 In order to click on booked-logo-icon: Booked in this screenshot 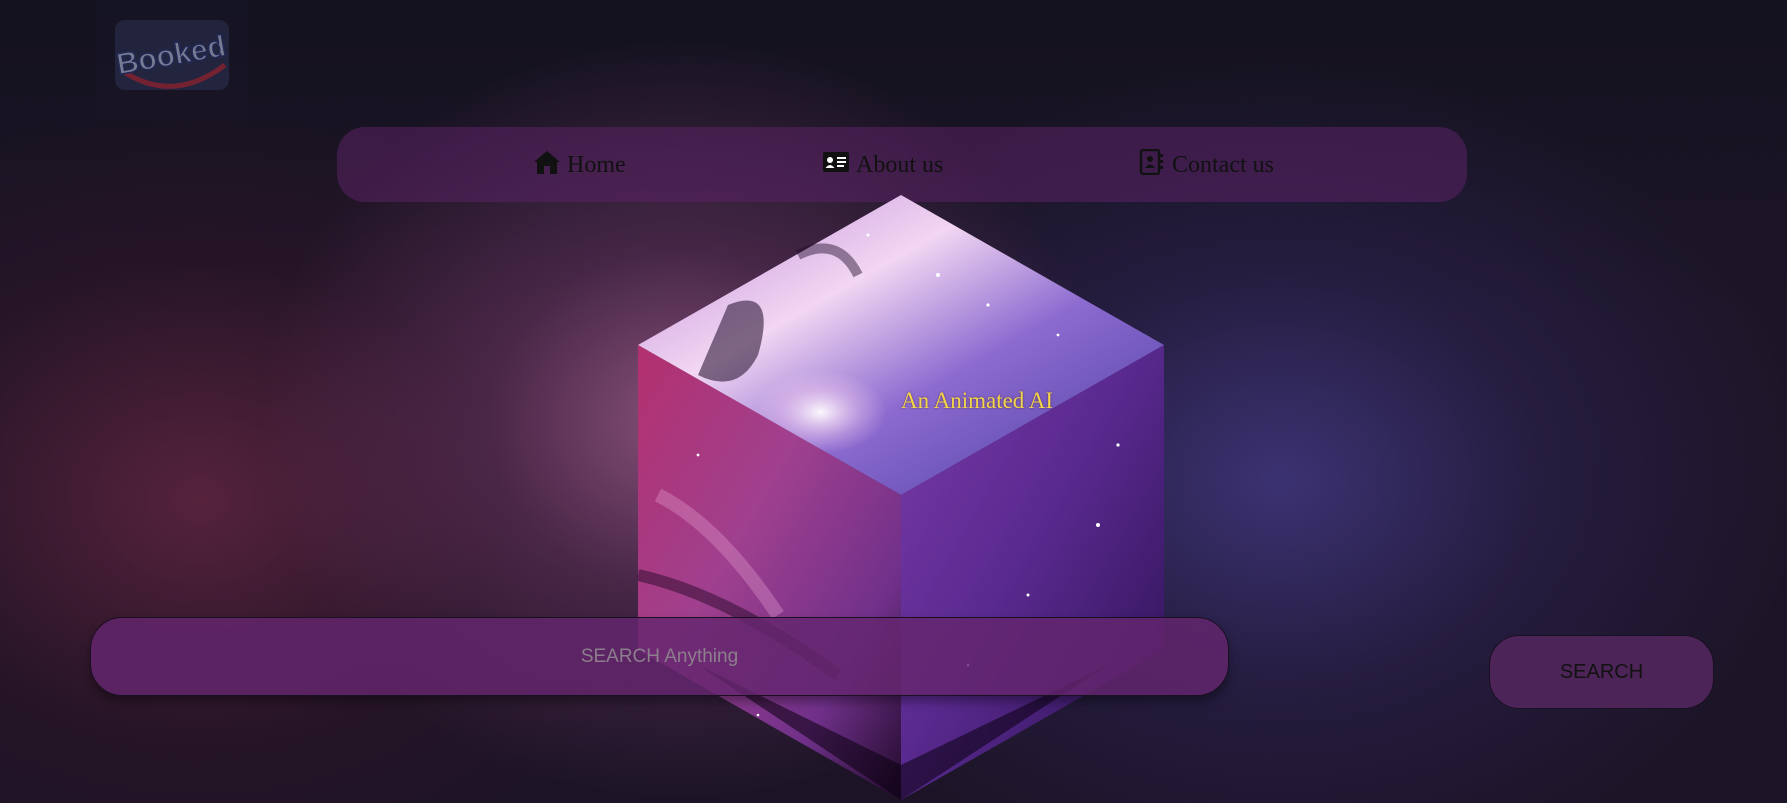, I will do `click(171, 55)`.